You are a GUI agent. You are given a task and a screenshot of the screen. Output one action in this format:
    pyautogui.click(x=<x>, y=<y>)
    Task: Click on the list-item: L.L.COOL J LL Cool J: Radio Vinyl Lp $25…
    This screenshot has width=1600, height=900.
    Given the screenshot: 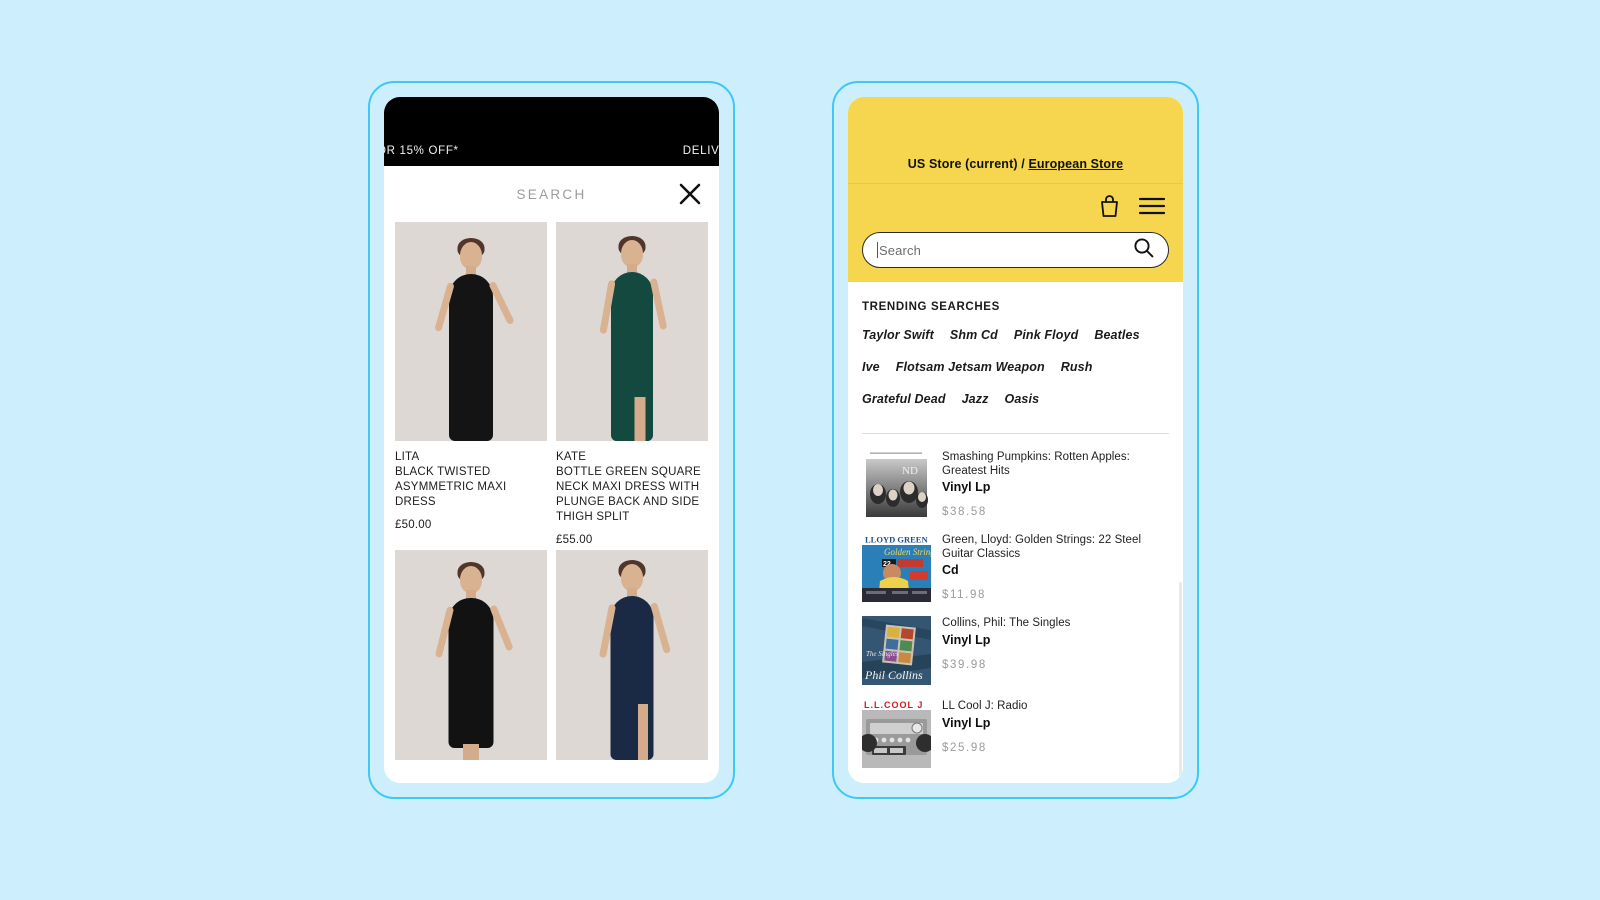 What is the action you would take?
    pyautogui.click(x=1015, y=732)
    